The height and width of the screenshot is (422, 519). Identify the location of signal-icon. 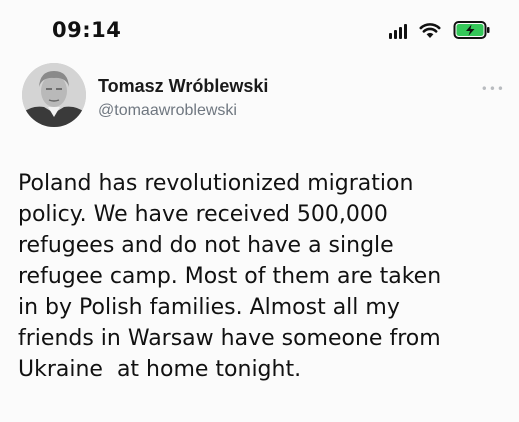
(398, 30).